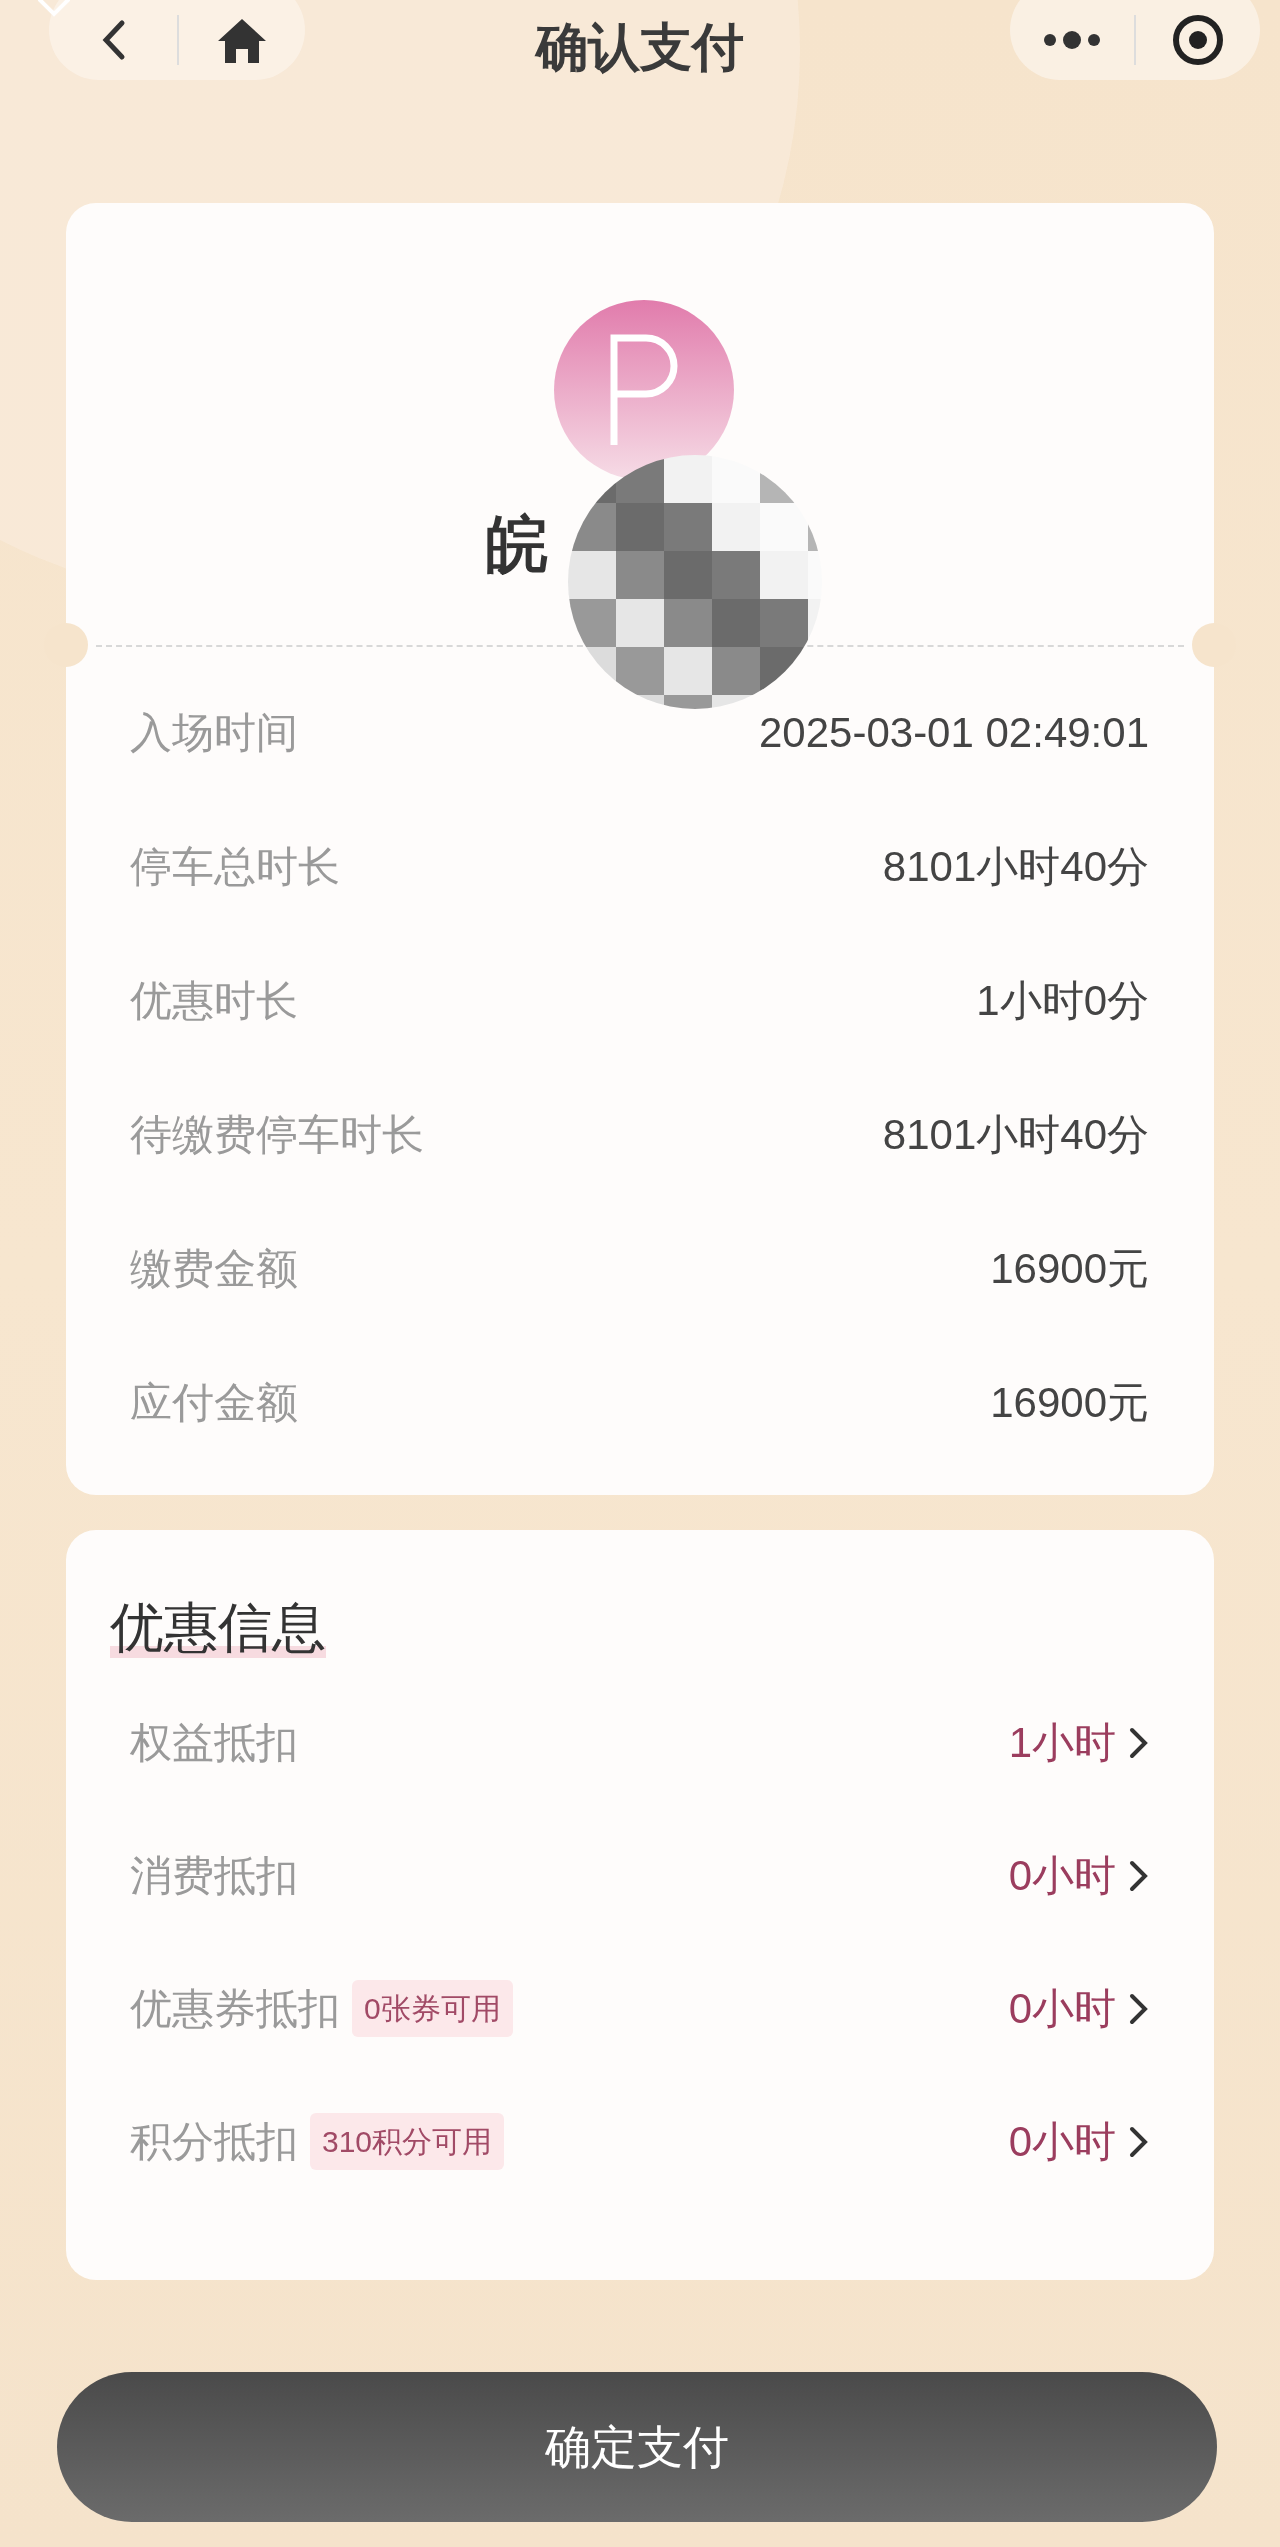  What do you see at coordinates (1072, 40) in the screenshot?
I see `more-icon` at bounding box center [1072, 40].